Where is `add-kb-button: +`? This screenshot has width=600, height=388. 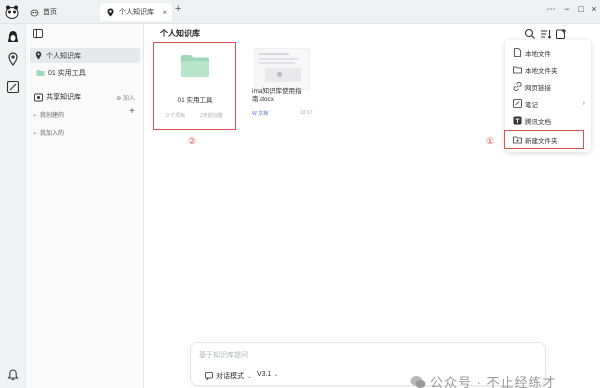 add-kb-button: + is located at coordinates (132, 111).